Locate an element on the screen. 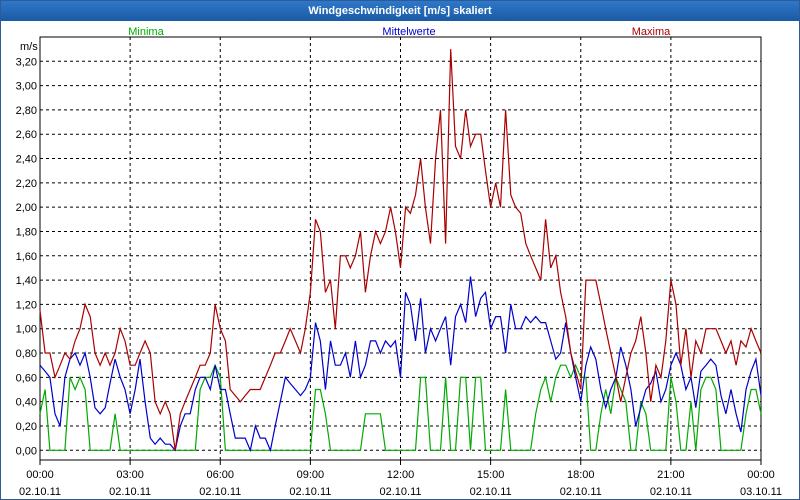 This screenshot has width=800, height=500. legend-minima: Minima is located at coordinates (146, 32).